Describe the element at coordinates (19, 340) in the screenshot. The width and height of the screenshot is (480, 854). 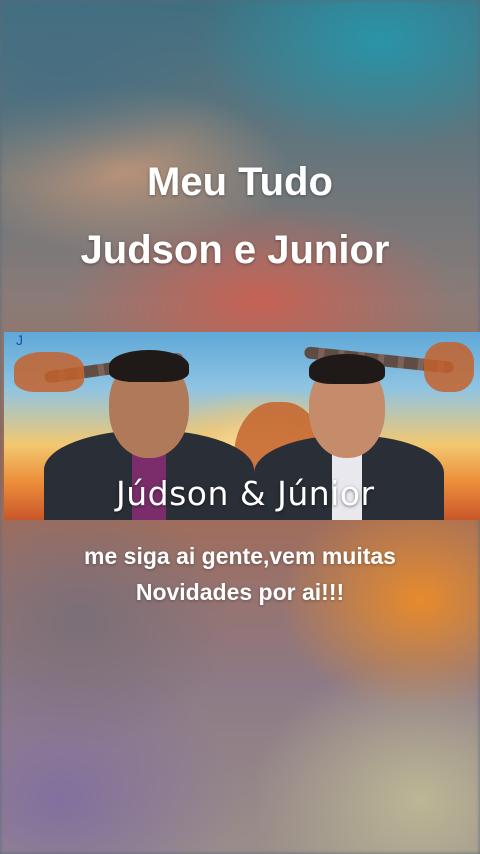
I see `corner-logo-mark: J` at that location.